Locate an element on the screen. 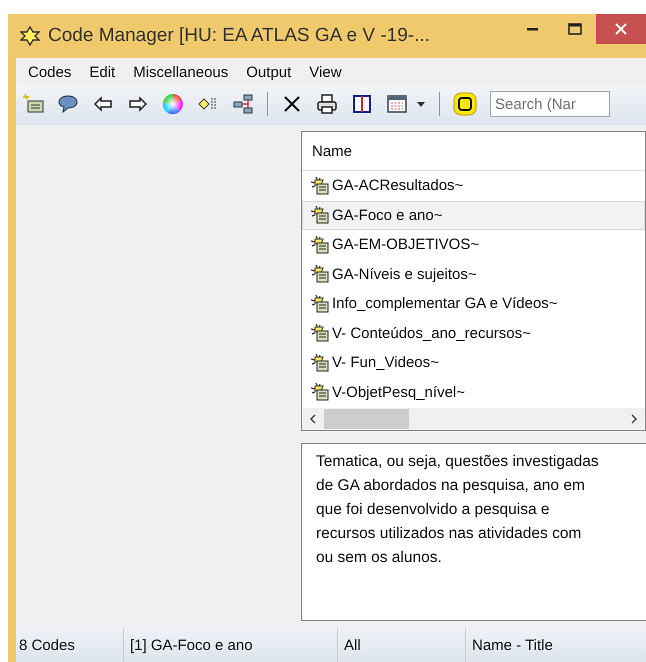 The width and height of the screenshot is (646, 662). search-field: Search (Nar is located at coordinates (550, 104).